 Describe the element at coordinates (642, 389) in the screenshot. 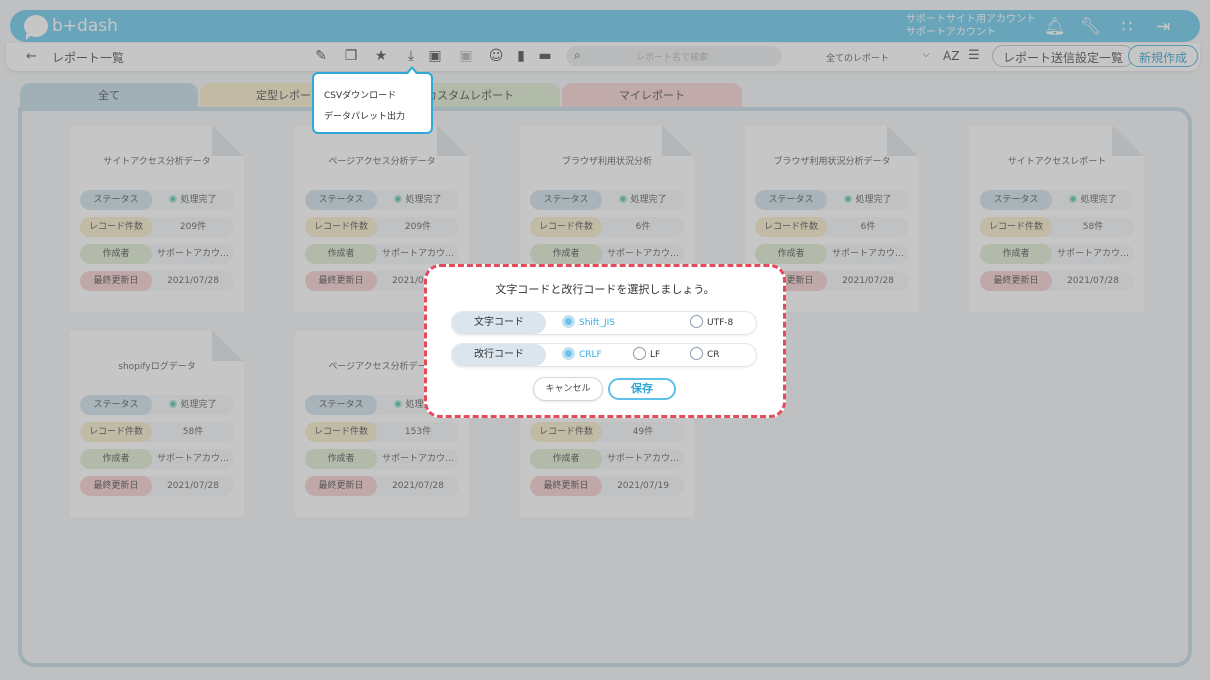

I see `save-button: 保存` at that location.